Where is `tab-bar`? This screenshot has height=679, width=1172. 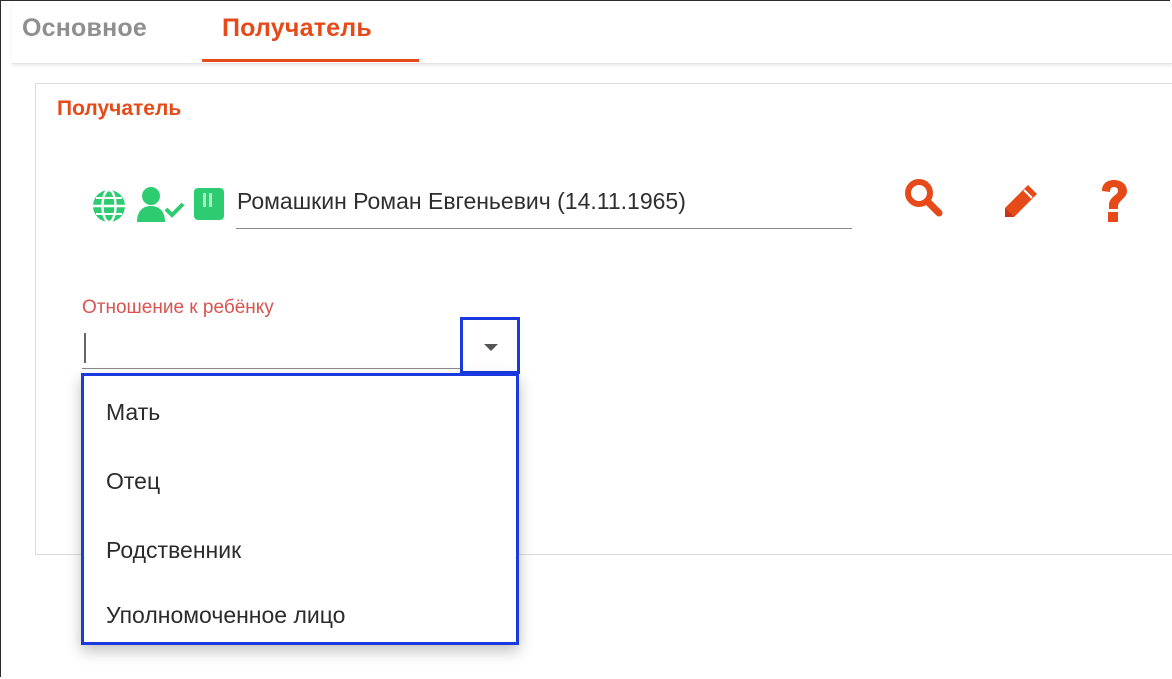
tab-bar is located at coordinates (592, 32).